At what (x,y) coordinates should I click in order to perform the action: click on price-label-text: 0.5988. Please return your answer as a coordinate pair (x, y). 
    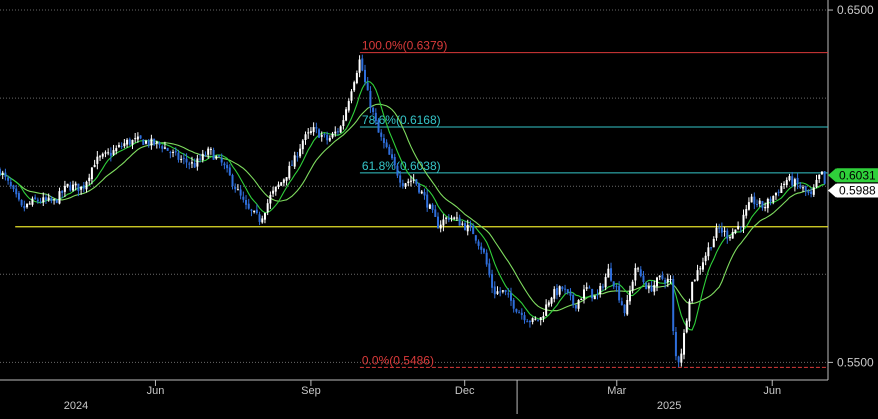
    Looking at the image, I should click on (857, 190).